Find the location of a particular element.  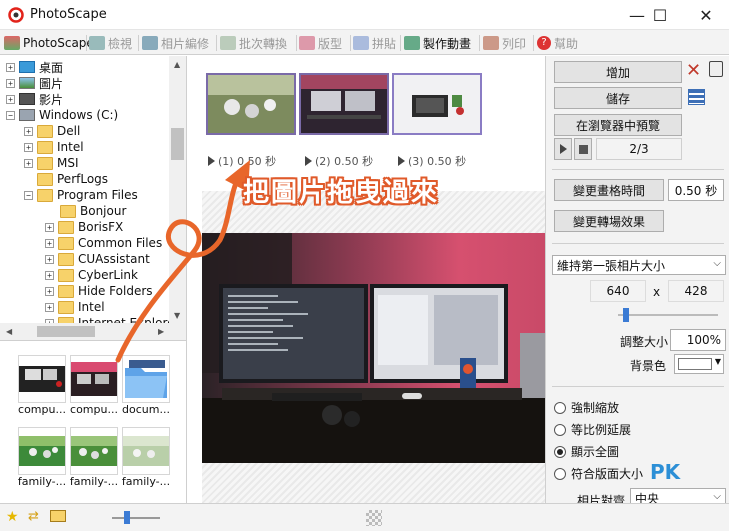

preview-in-browser-button: 在瀏覽器中預覽 is located at coordinates (618, 125).